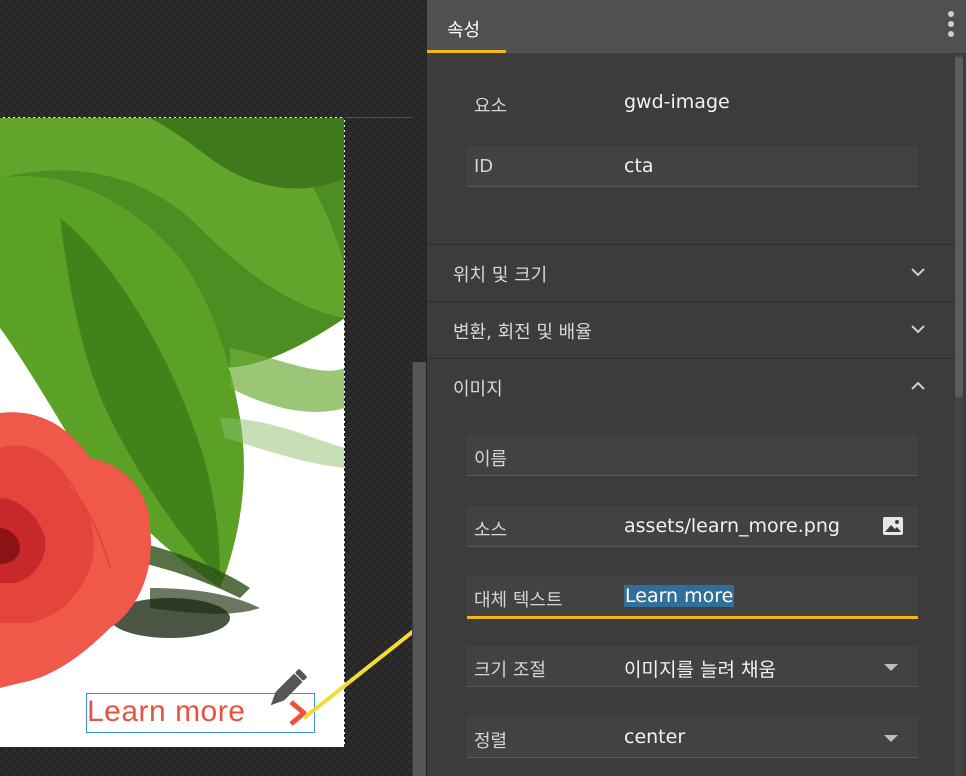 This screenshot has width=966, height=776. I want to click on element-type-label: 요소, so click(491, 106).